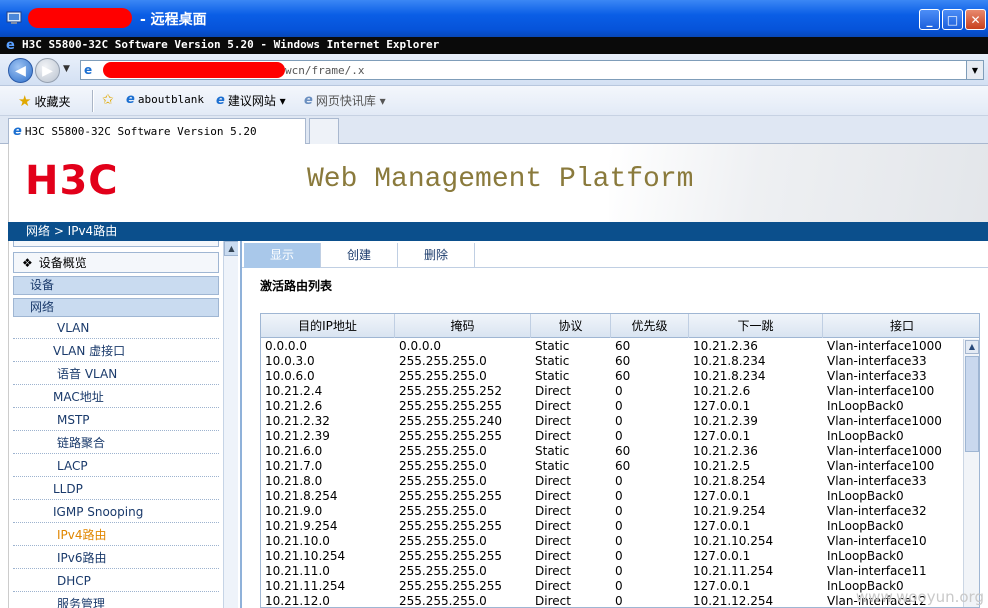  I want to click on column-header: 优先级, so click(650, 326).